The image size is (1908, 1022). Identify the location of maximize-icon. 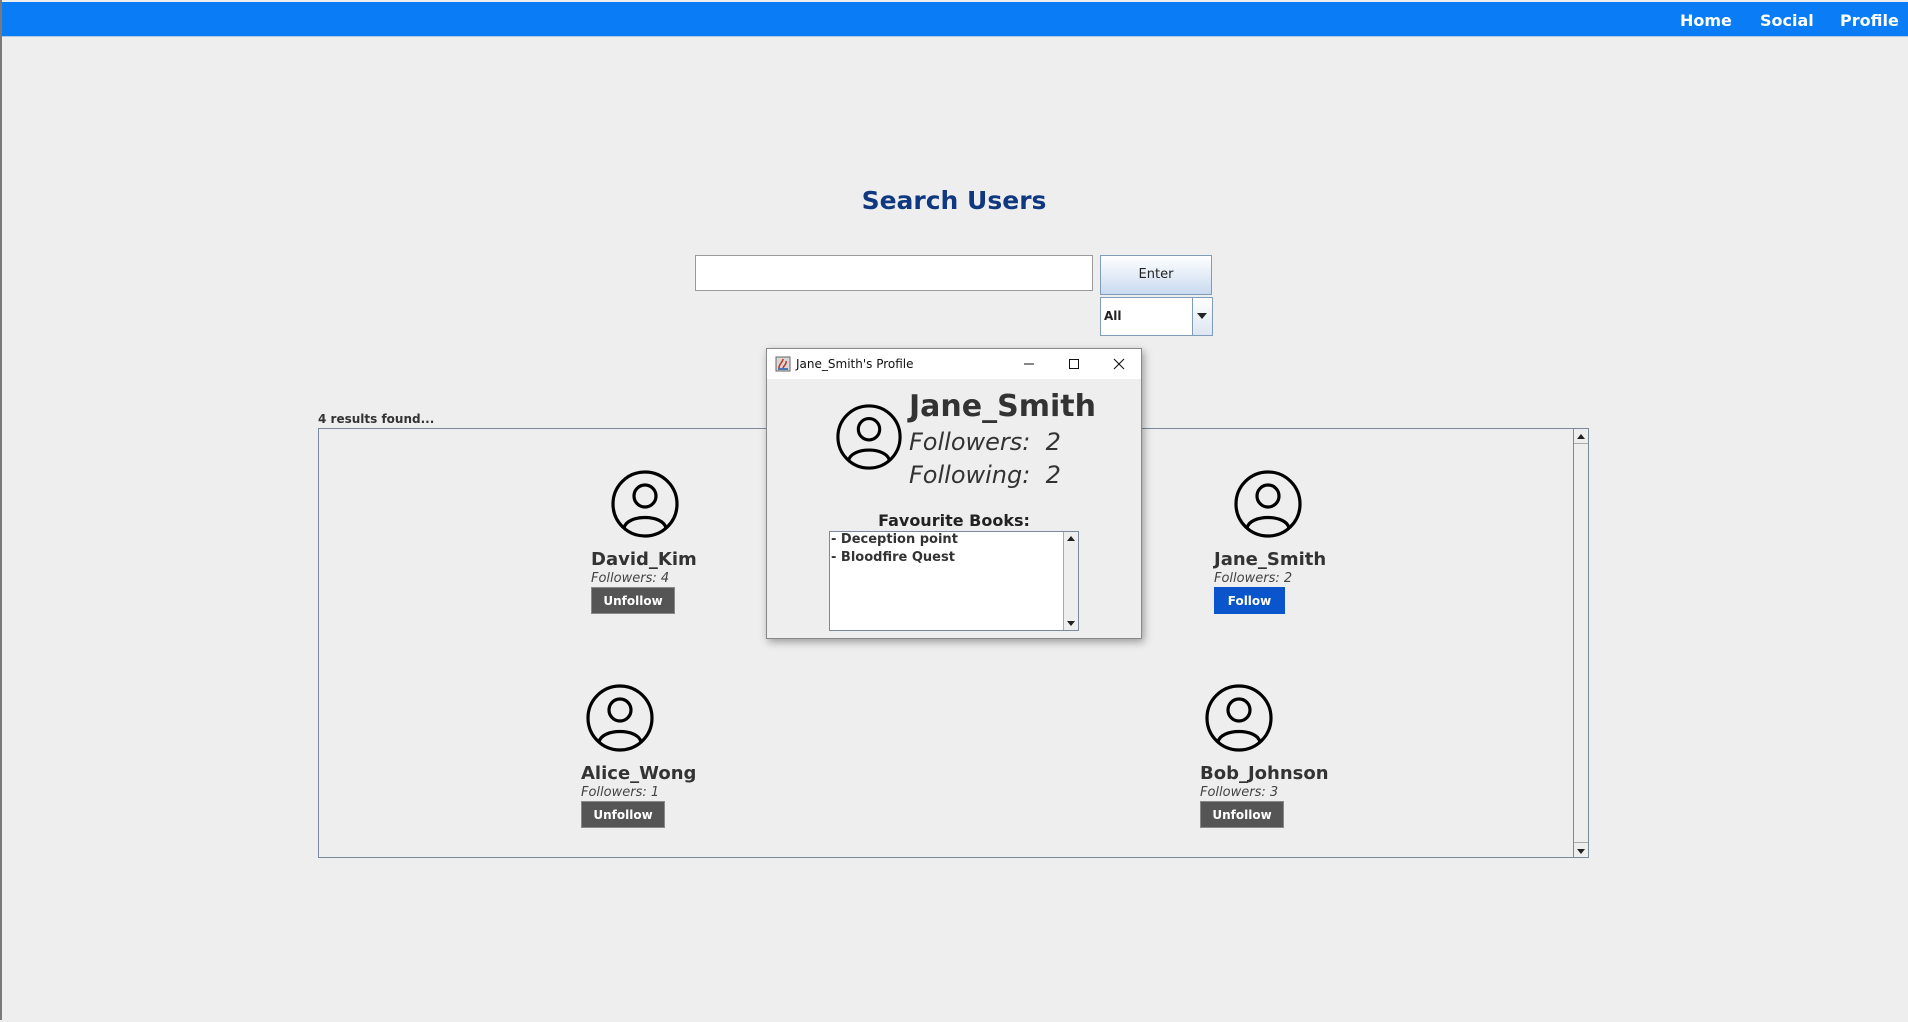
(1074, 364).